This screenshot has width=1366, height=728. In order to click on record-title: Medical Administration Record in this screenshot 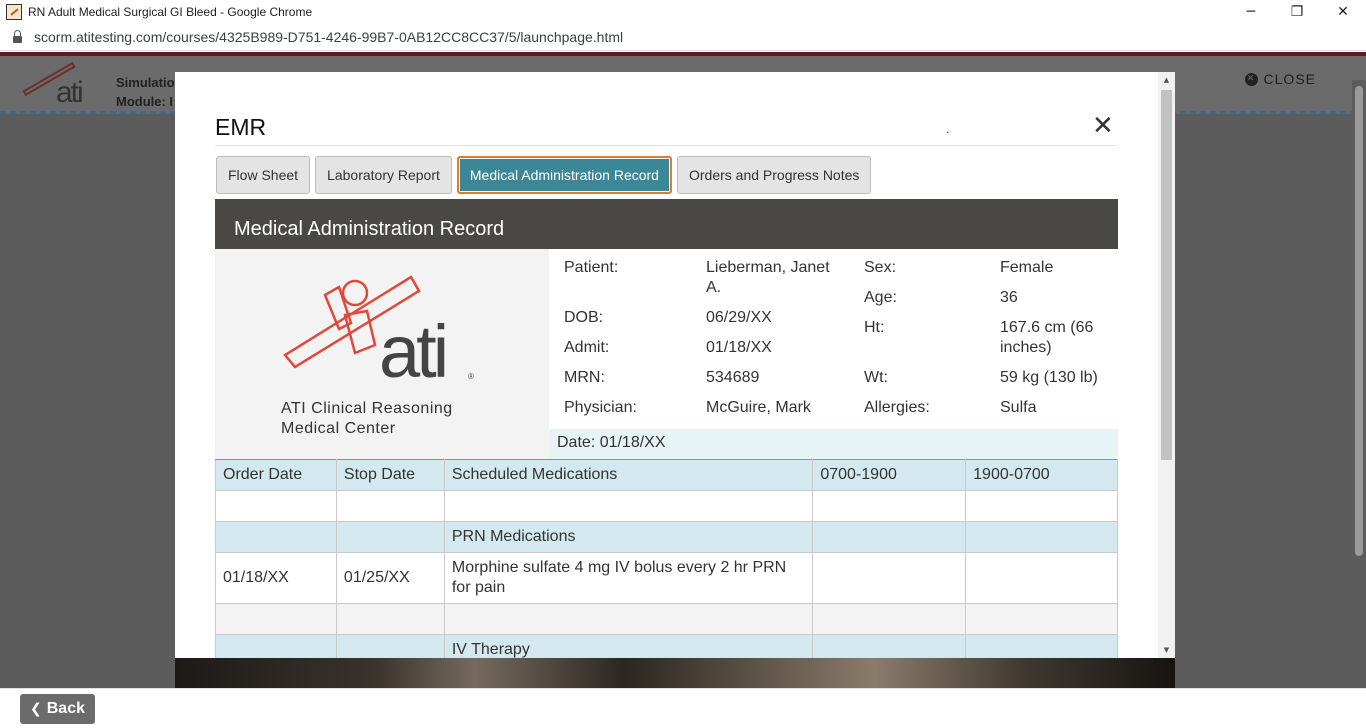, I will do `click(666, 224)`.